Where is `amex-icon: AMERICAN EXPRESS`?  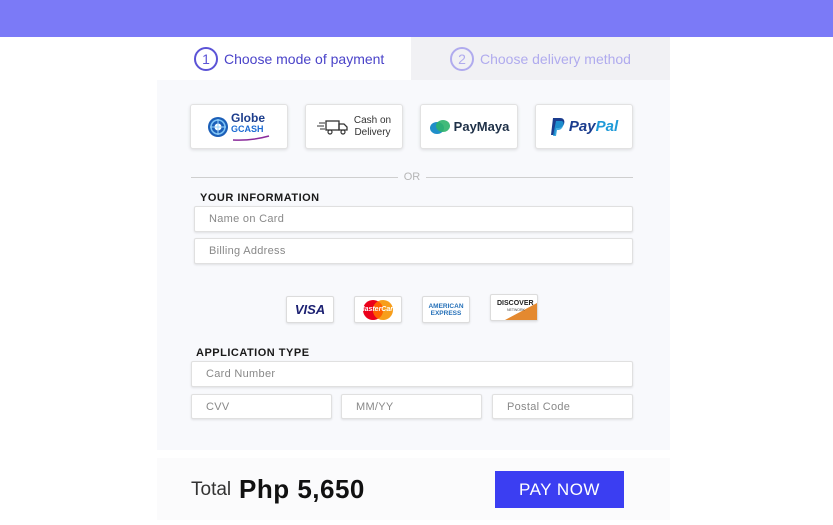
amex-icon: AMERICAN EXPRESS is located at coordinates (446, 309).